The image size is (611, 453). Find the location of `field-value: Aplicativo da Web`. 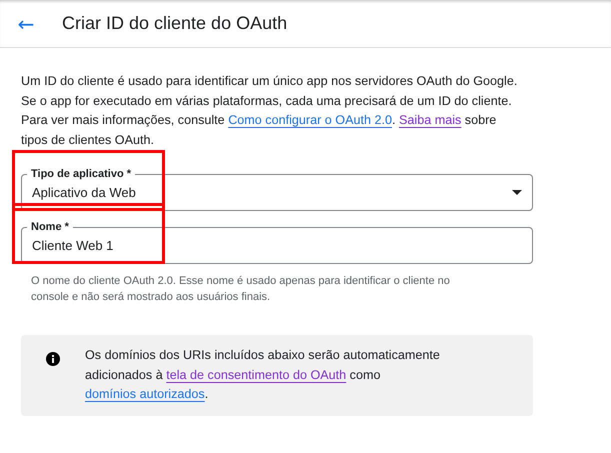

field-value: Aplicativo da Web is located at coordinates (84, 192).